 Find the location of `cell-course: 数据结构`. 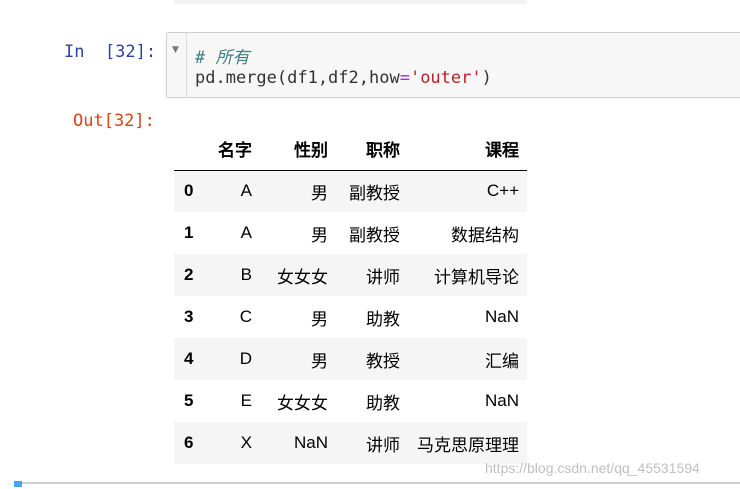

cell-course: 数据结构 is located at coordinates (485, 235).